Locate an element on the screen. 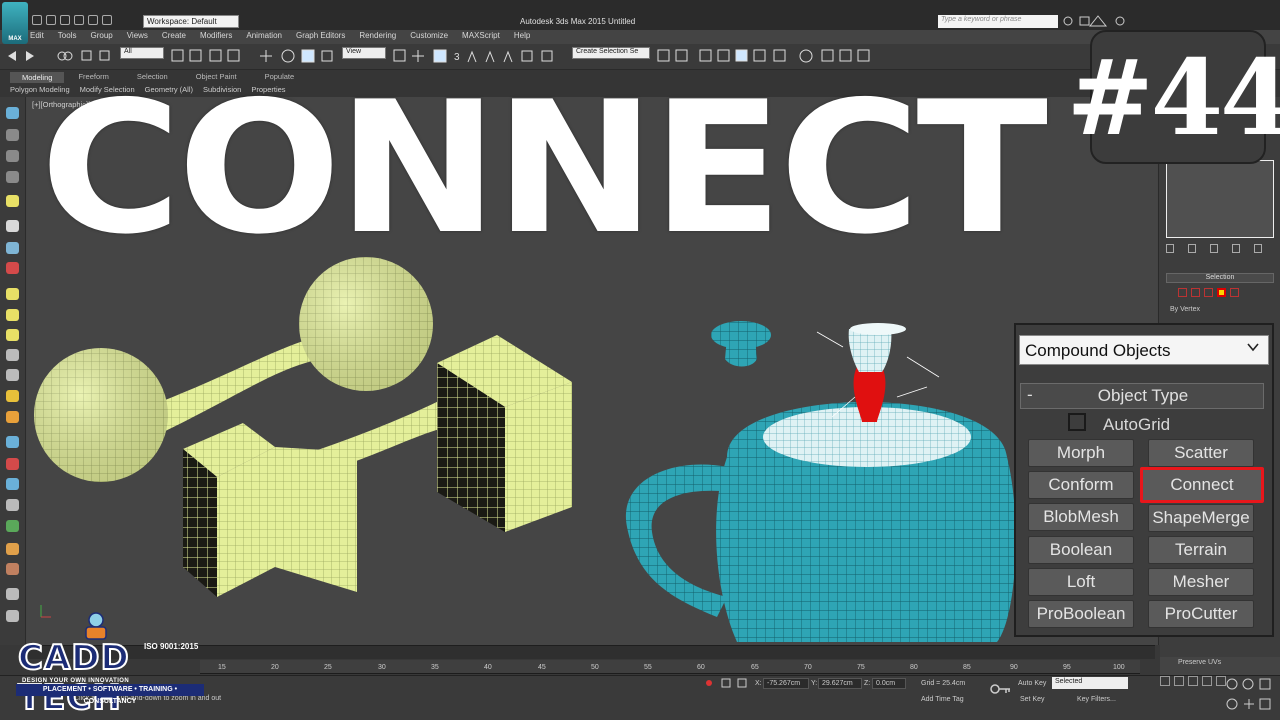  track-bar is located at coordinates (670, 667).